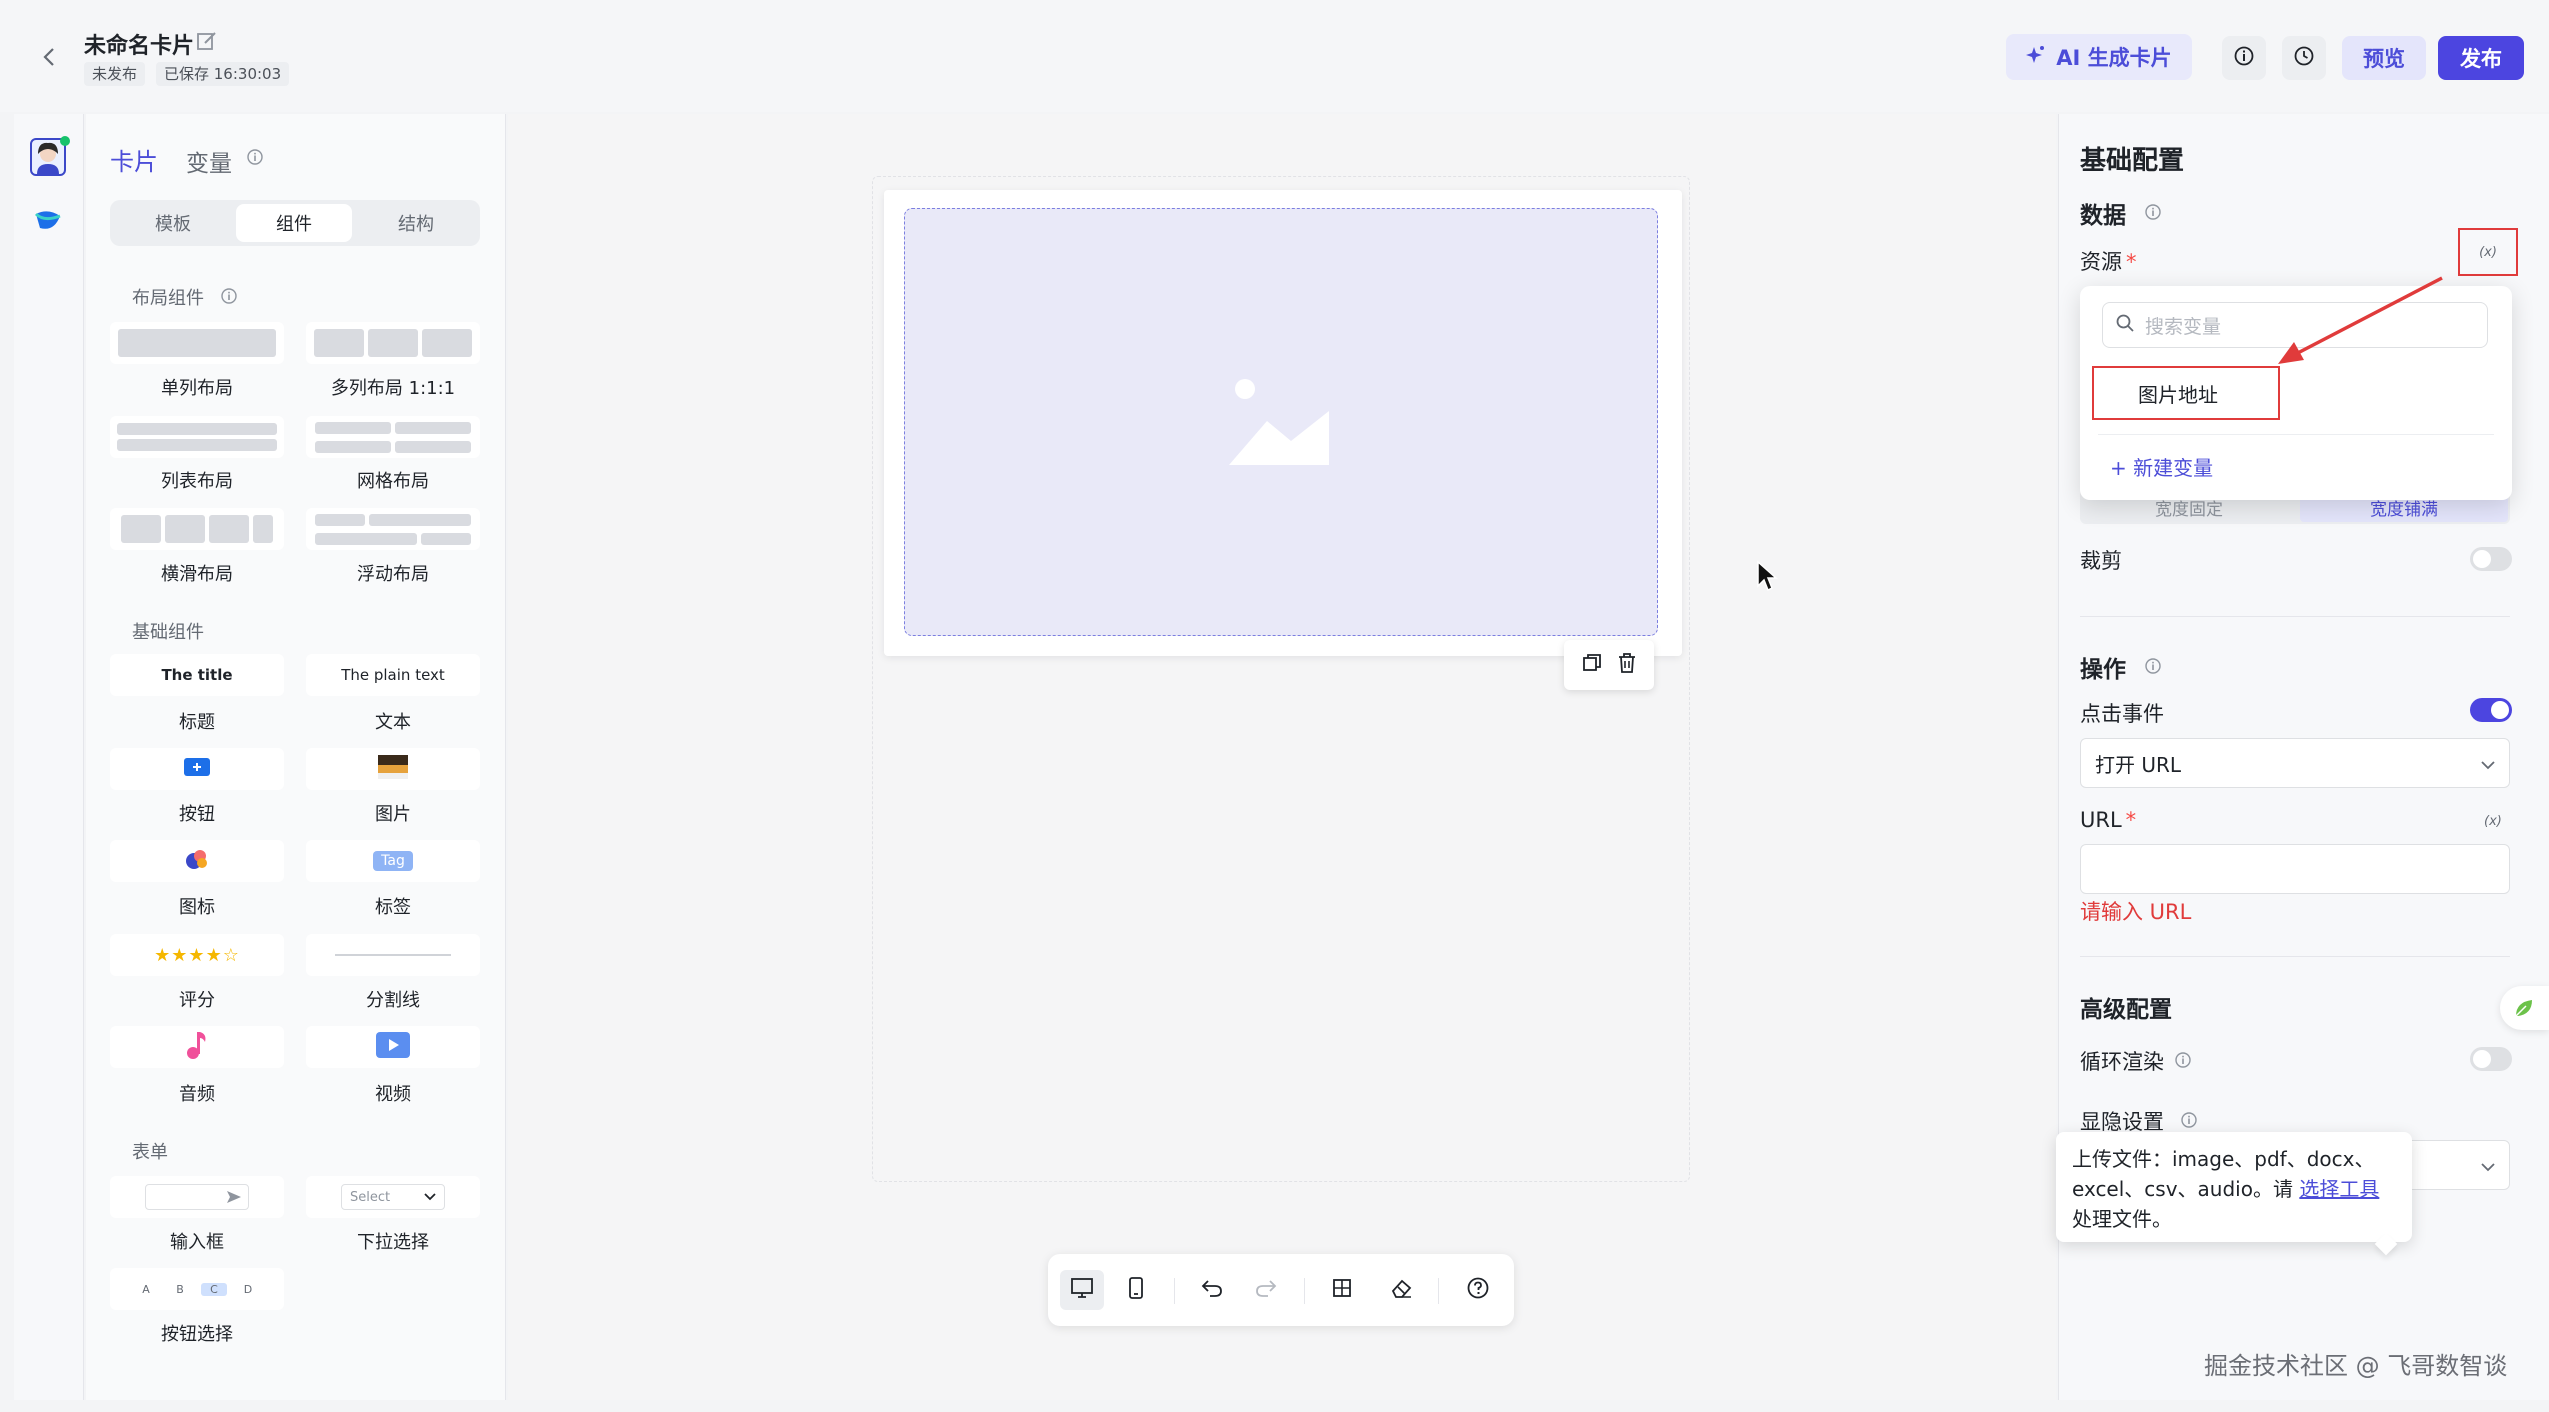 The height and width of the screenshot is (1412, 2549). What do you see at coordinates (2161, 466) in the screenshot?
I see `new-variable-button: + 新建变量` at bounding box center [2161, 466].